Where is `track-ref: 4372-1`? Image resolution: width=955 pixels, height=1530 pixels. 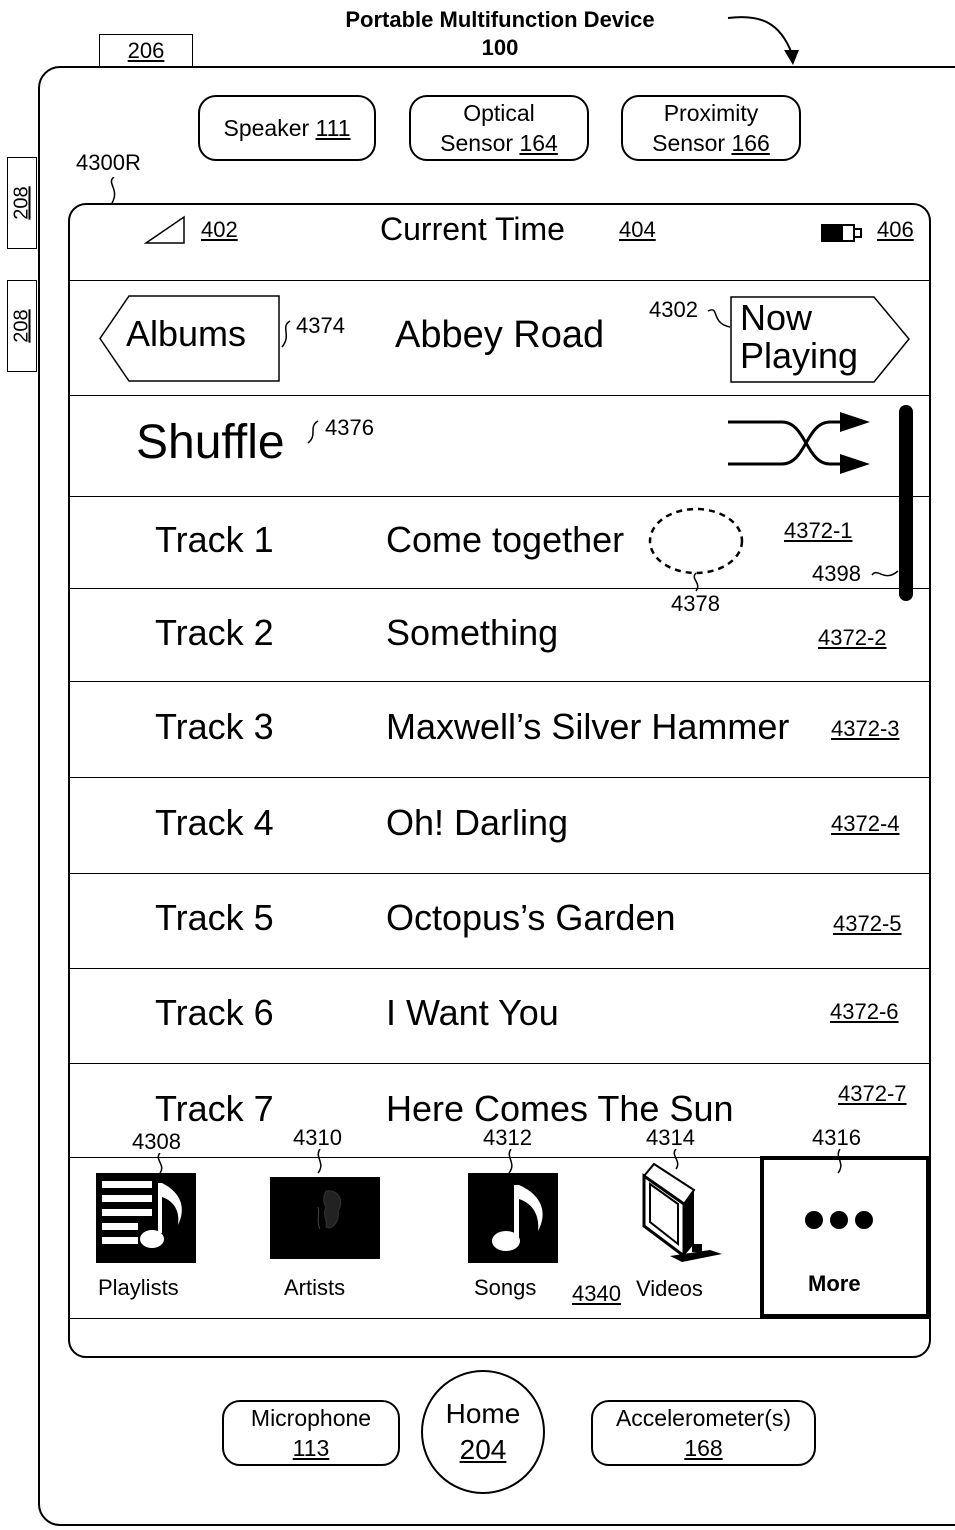 track-ref: 4372-1 is located at coordinates (818, 530).